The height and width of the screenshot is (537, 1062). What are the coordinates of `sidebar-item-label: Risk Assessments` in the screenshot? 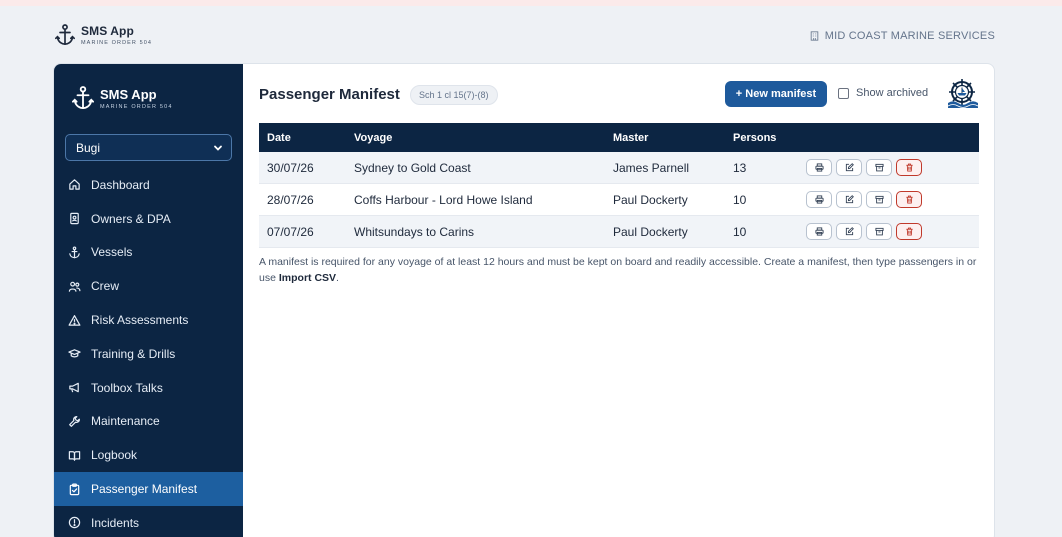 It's located at (140, 320).